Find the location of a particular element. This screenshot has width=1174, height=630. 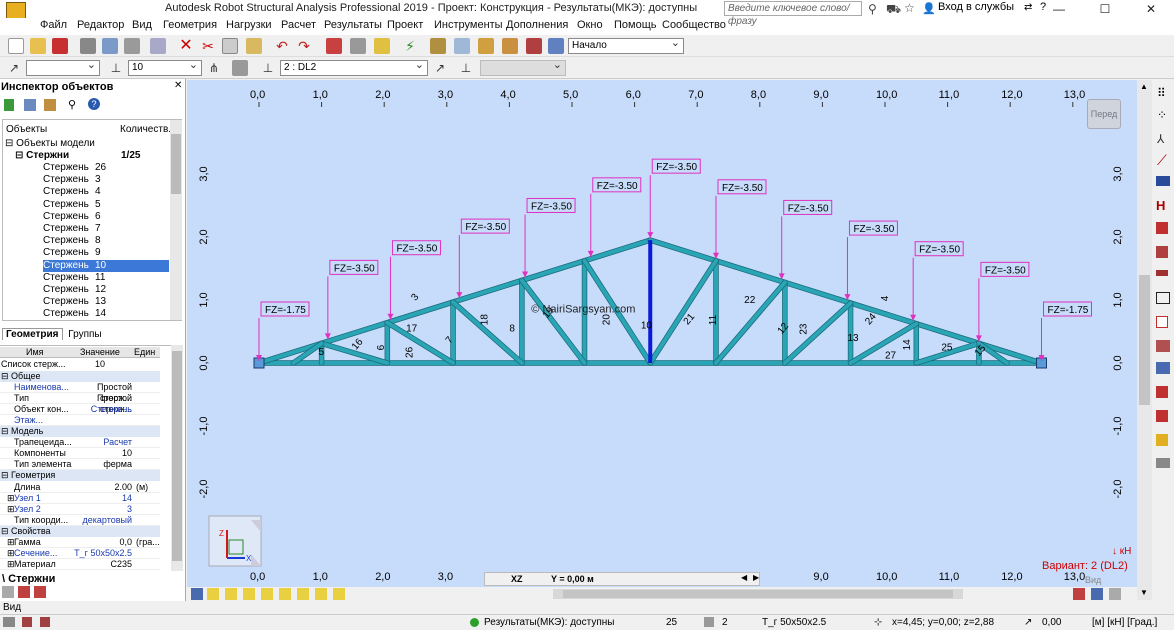

tree-bar-item: Стержень 13 is located at coordinates (106, 302).